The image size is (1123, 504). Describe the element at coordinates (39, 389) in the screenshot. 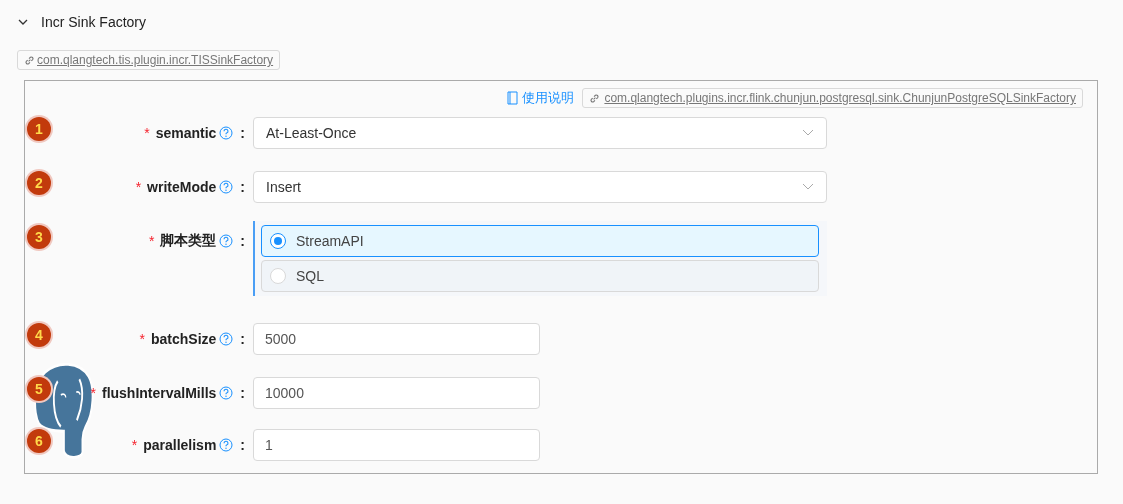

I see `step-number: 5` at that location.